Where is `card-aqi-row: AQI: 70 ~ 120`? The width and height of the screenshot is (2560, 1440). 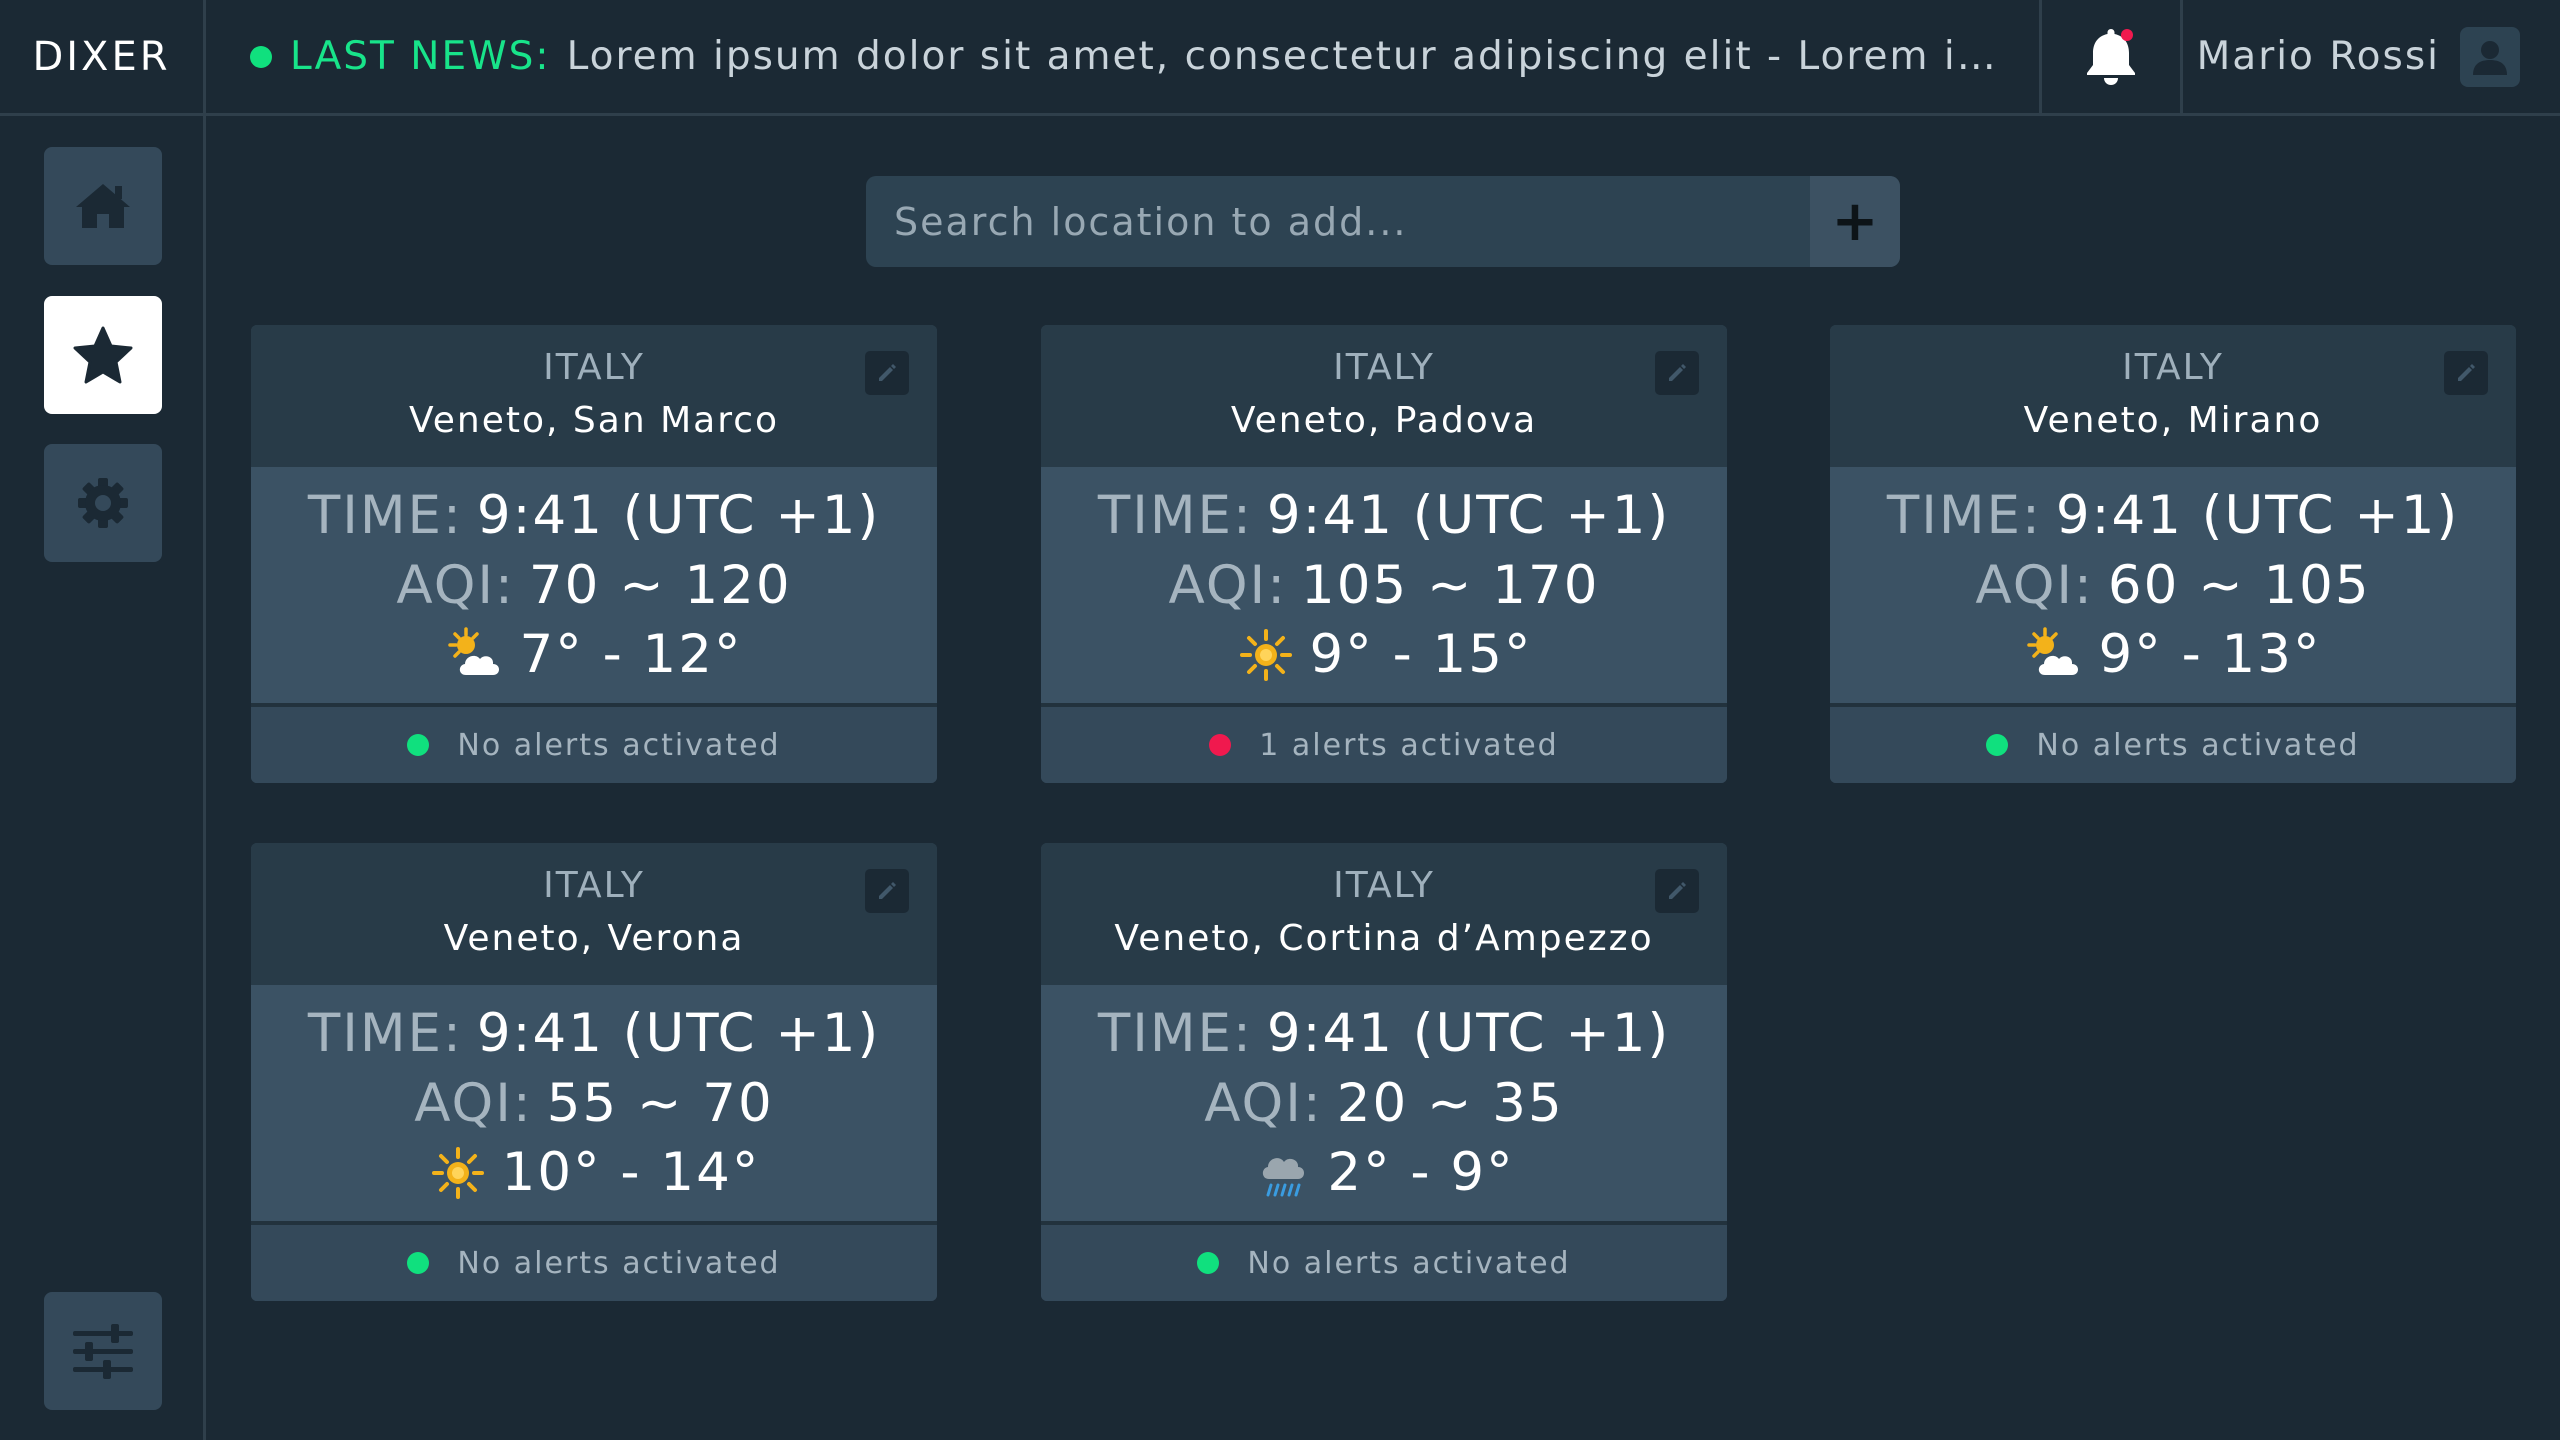
card-aqi-row: AQI: 70 ~ 120 is located at coordinates (594, 586).